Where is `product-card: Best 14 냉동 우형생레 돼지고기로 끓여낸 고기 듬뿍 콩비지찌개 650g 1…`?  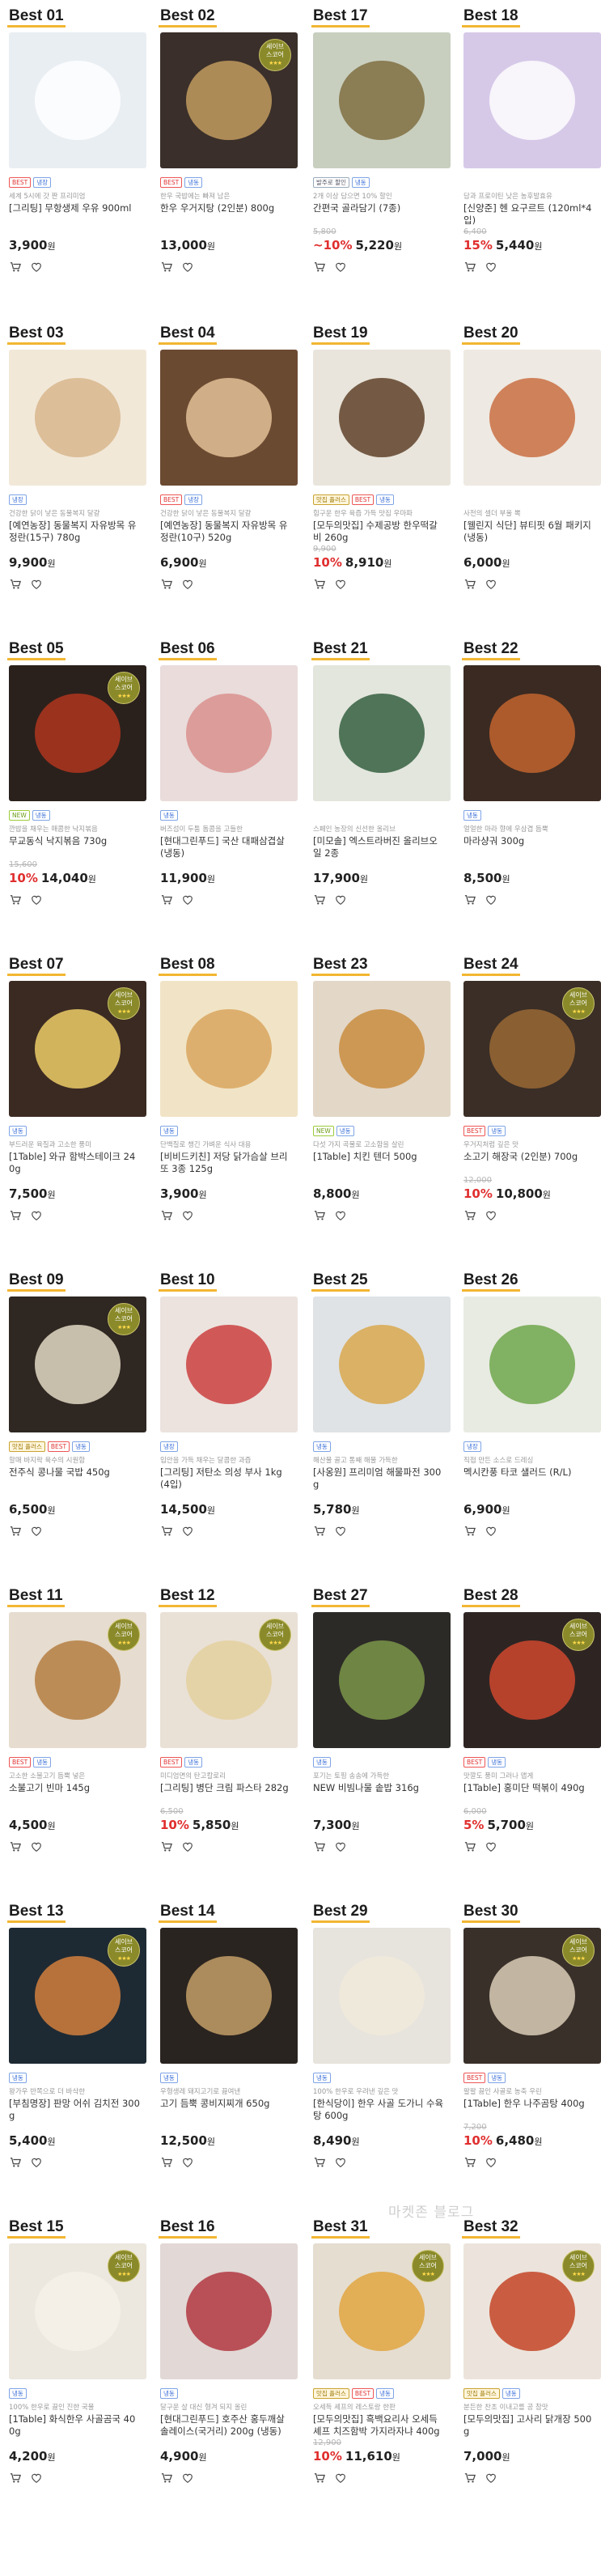 product-card: Best 14 냉동 우형생레 돼지고기로 끓여낸 고기 듬뿍 콩비지찌개 650g 1… is located at coordinates (226, 2056).